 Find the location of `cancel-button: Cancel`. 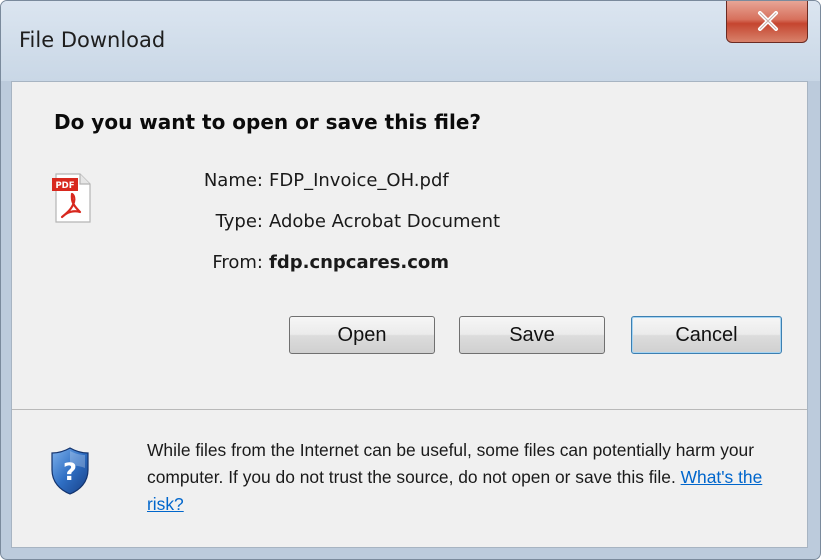

cancel-button: Cancel is located at coordinates (706, 335).